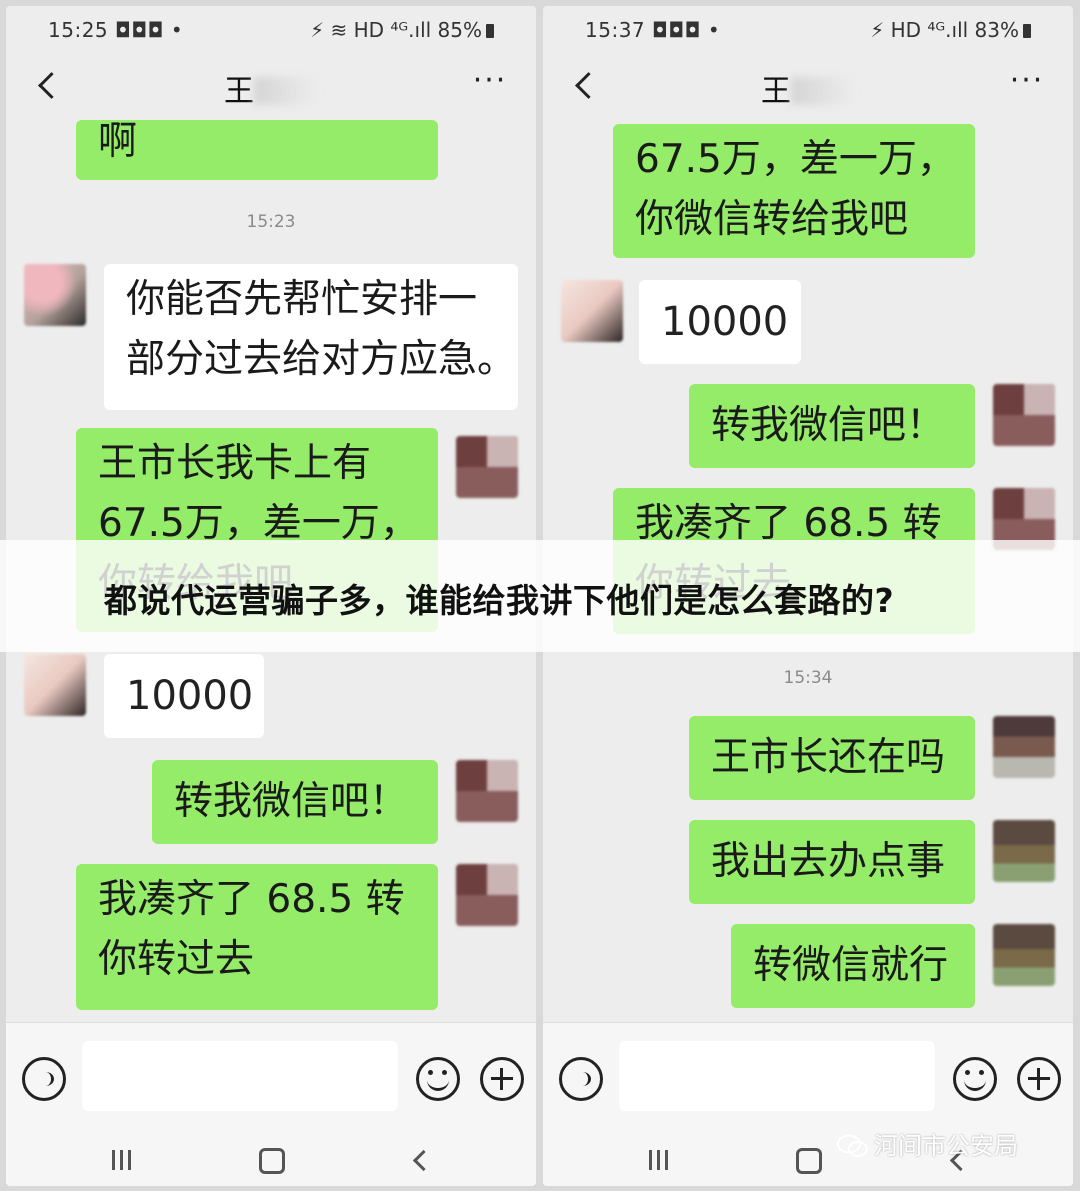 The height and width of the screenshot is (1191, 1080). Describe the element at coordinates (459, 30) in the screenshot. I see `battery-percent: 85%` at that location.